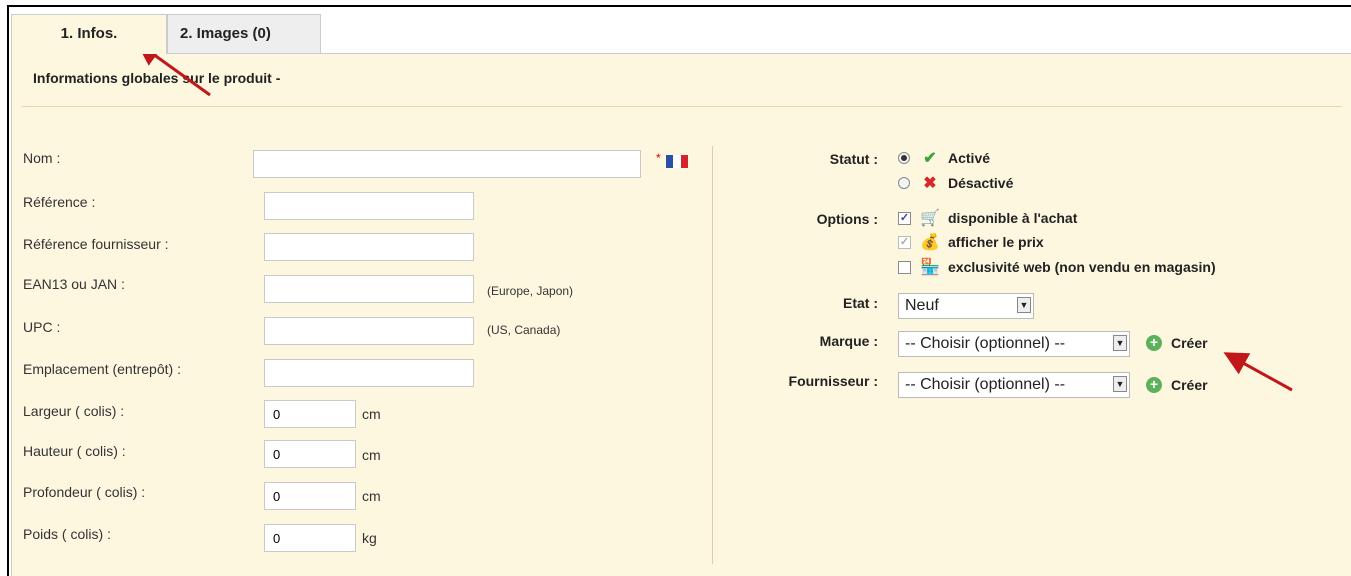 Image resolution: width=1351 pixels, height=576 pixels. I want to click on poids-label: Poids ( colis) :, so click(67, 534).